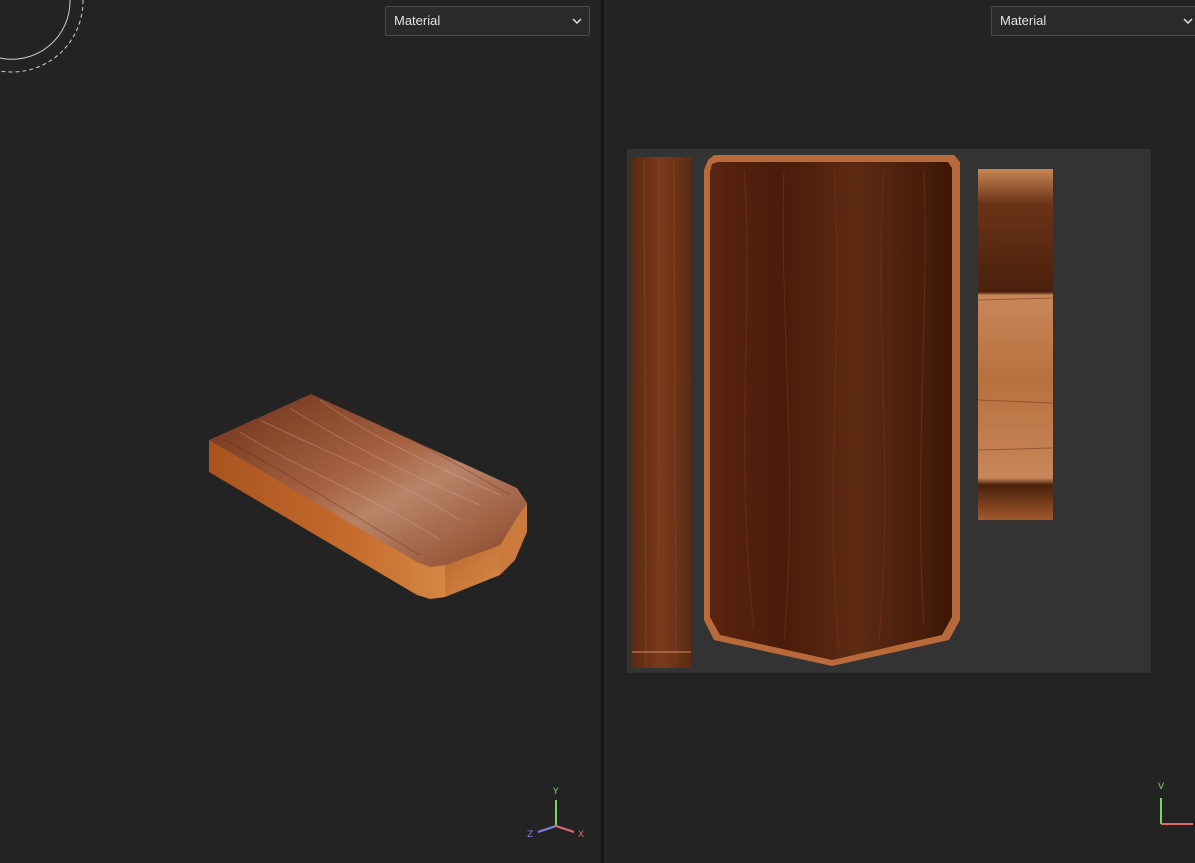 This screenshot has height=863, width=1195. What do you see at coordinates (1015, 344) in the screenshot?
I see `uv-island-end` at bounding box center [1015, 344].